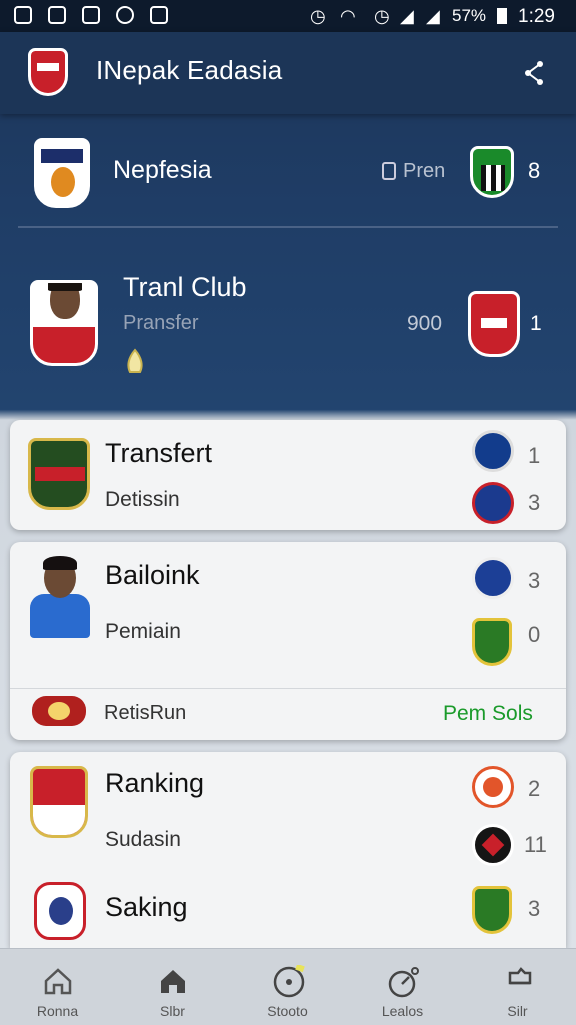  I want to click on ball-icon, so click(288, 980).